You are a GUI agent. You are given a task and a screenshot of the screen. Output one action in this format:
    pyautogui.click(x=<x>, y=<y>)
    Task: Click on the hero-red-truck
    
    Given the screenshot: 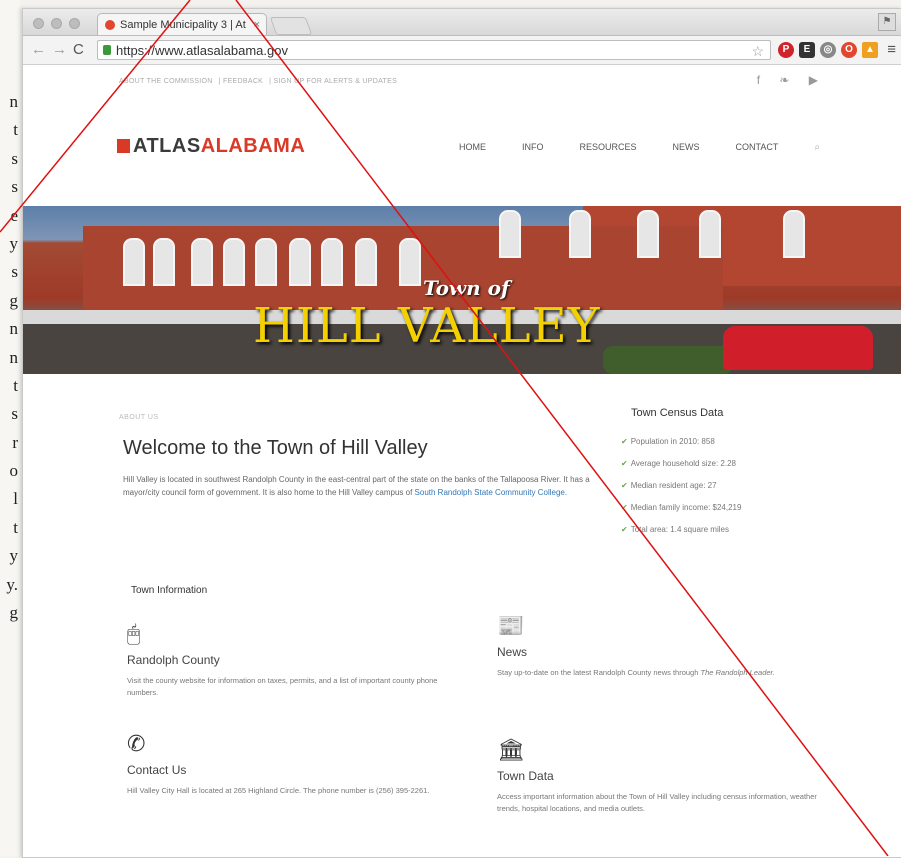 What is the action you would take?
    pyautogui.click(x=798, y=348)
    